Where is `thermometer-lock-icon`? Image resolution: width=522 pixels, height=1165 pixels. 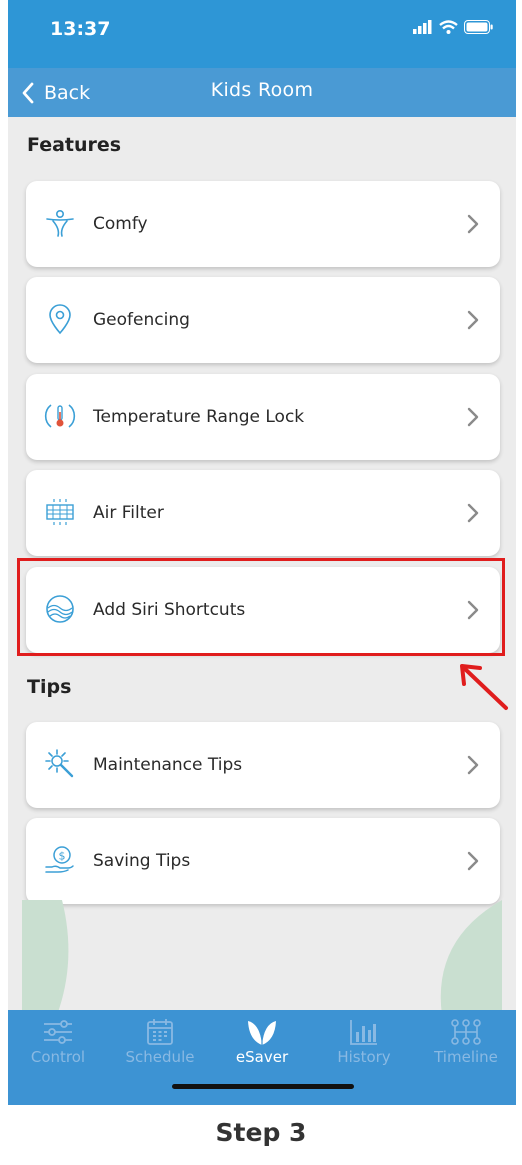
thermometer-lock-icon is located at coordinates (60, 416).